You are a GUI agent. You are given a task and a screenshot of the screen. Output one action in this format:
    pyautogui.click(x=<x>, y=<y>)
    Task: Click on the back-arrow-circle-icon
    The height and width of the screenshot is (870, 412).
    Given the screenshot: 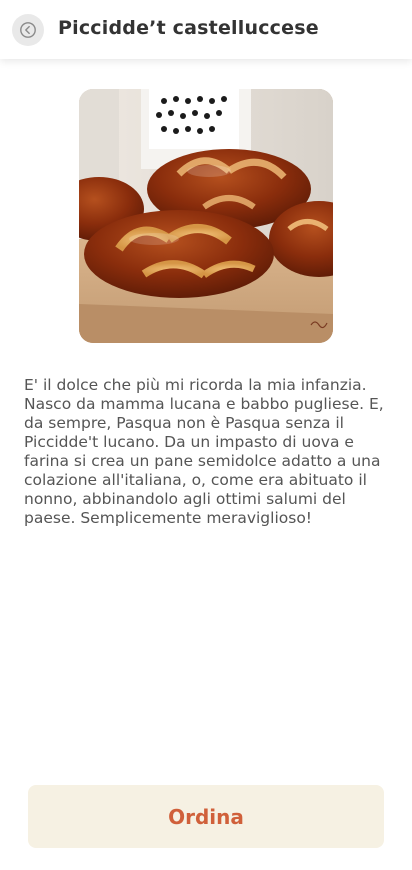 What is the action you would take?
    pyautogui.click(x=28, y=30)
    